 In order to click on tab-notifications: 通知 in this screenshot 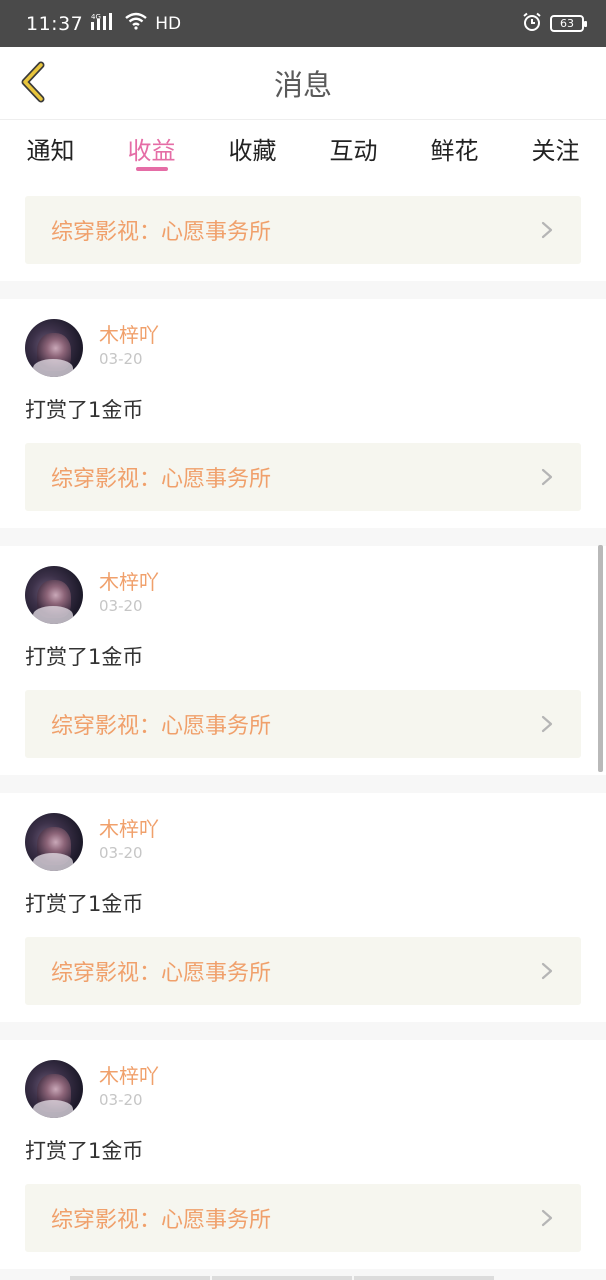, I will do `click(50, 143)`.